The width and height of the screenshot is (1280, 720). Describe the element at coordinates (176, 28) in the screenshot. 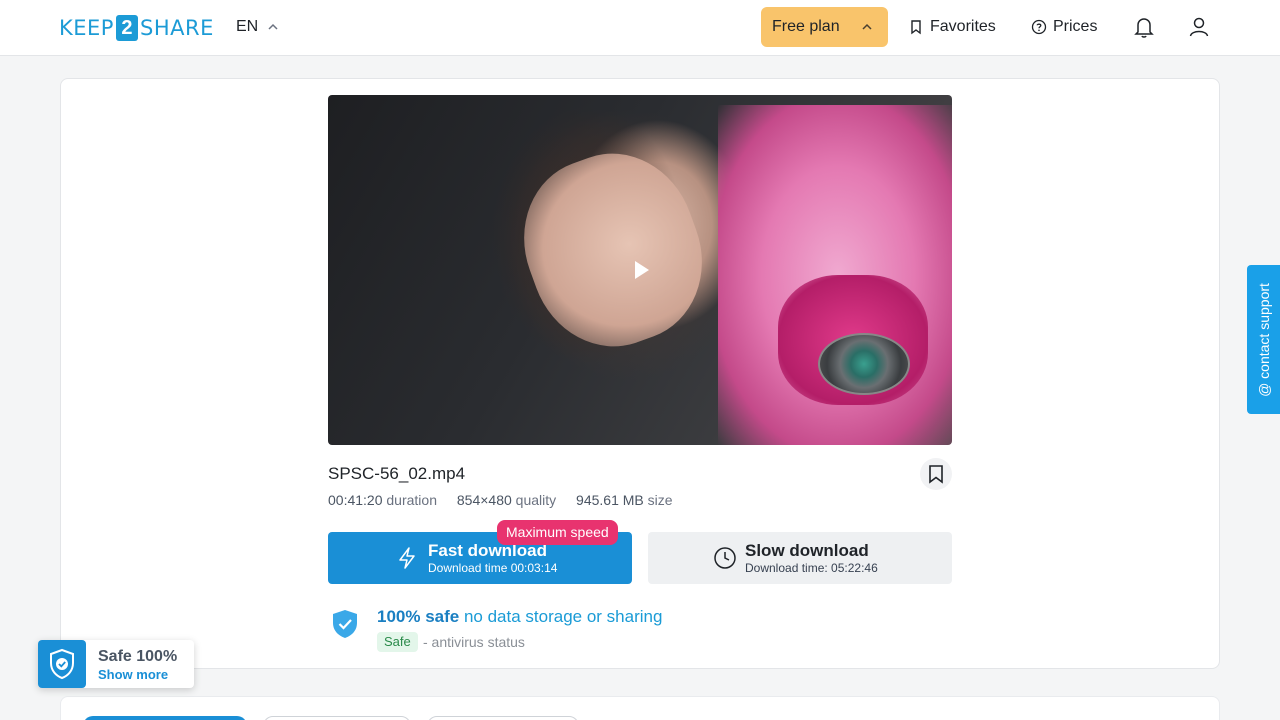

I see `logo-text-right: SHARE` at that location.